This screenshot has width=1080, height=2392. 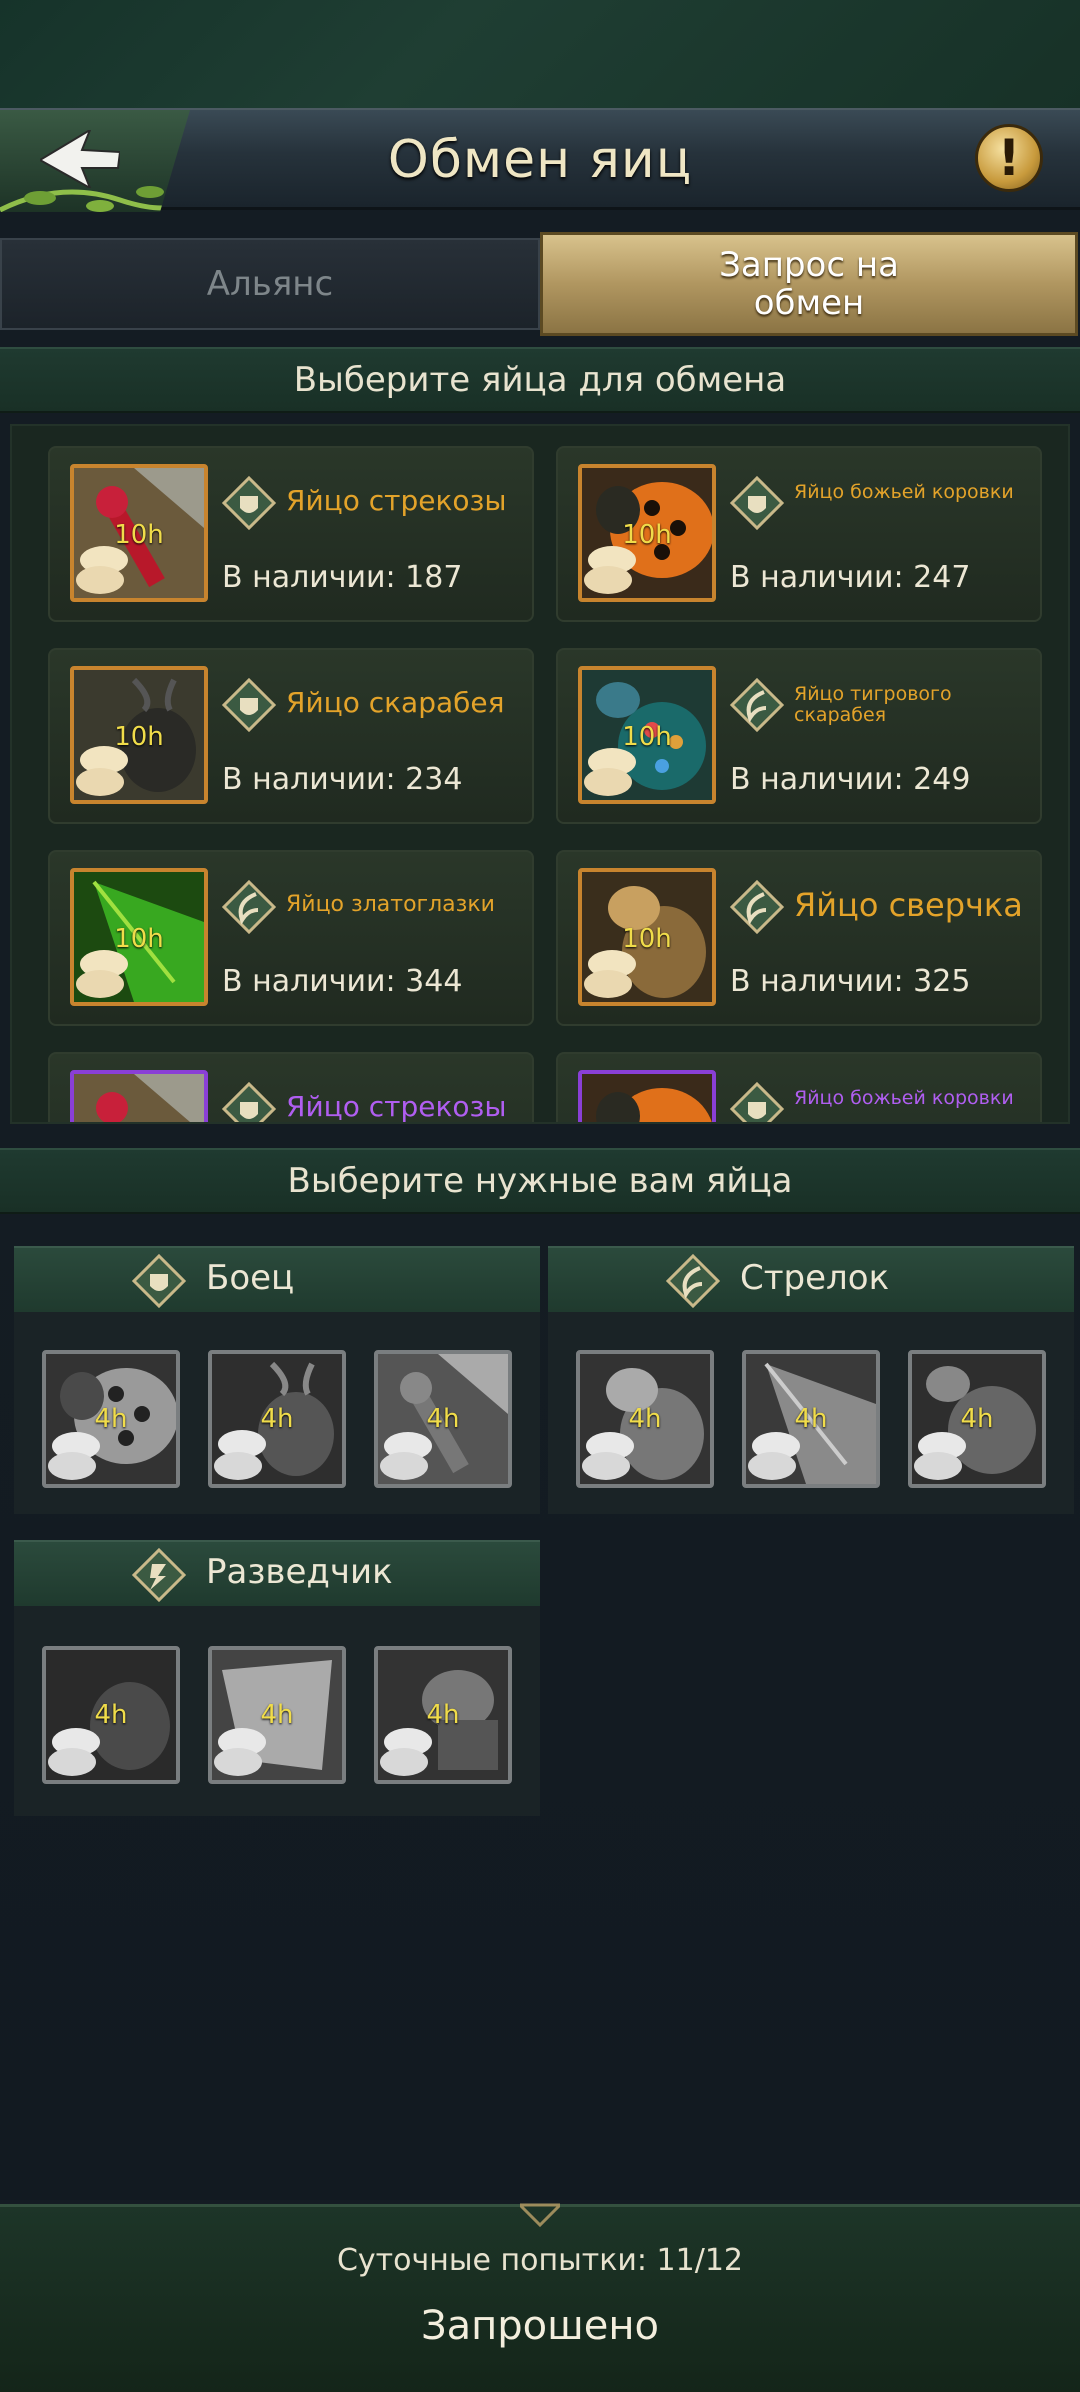 I want to click on tab-request-label: Запрос на обмен, so click(x=809, y=284).